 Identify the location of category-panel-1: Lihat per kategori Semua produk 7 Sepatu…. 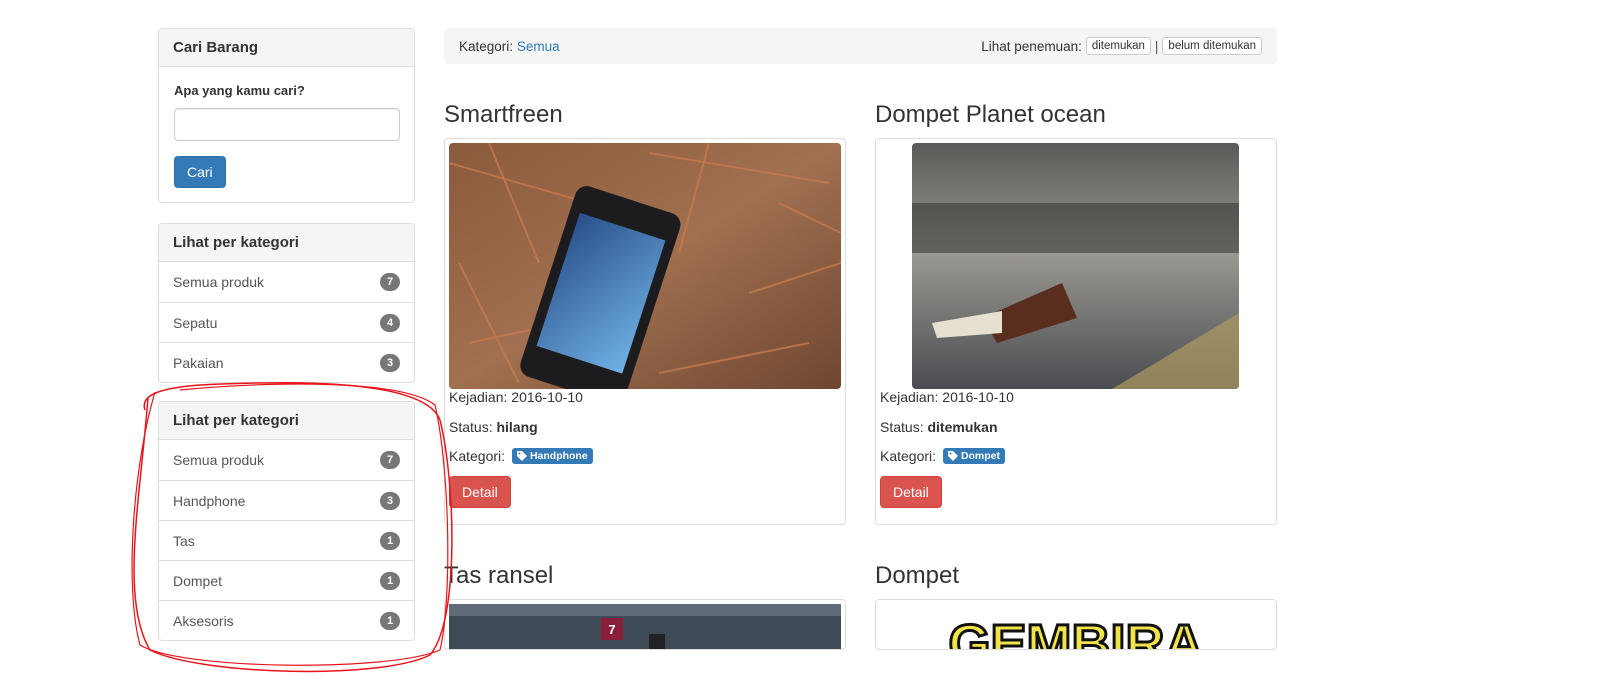
(286, 303).